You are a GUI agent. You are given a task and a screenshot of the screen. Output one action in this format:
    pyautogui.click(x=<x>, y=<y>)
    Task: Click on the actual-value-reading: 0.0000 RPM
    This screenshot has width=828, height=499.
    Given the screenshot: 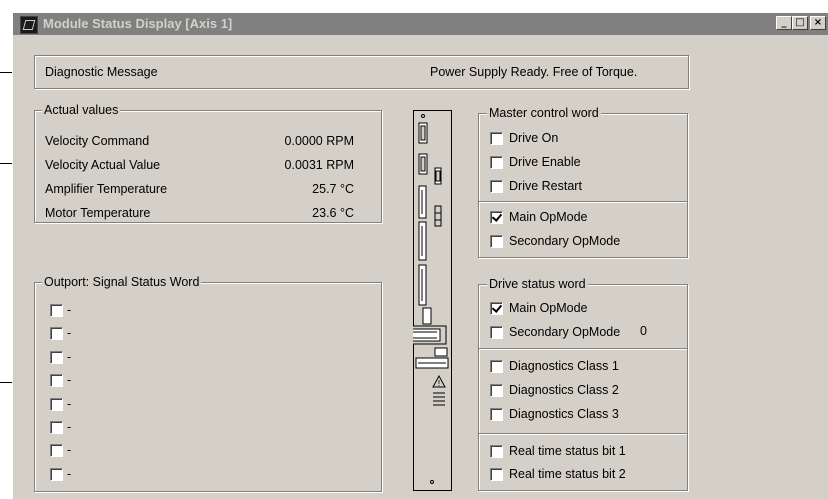 What is the action you would take?
    pyautogui.click(x=319, y=141)
    